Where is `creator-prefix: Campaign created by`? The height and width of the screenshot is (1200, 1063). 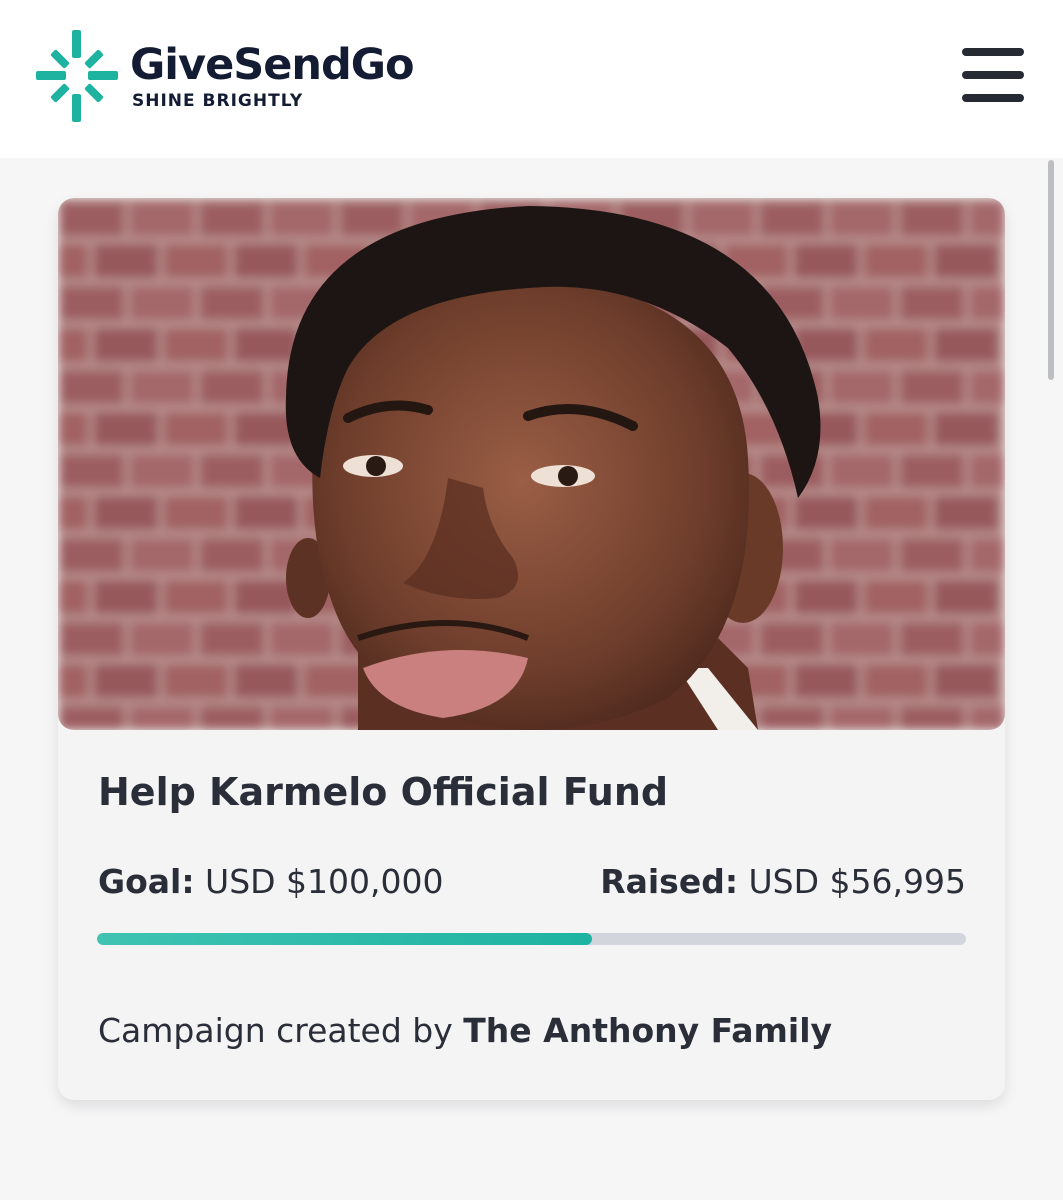
creator-prefix: Campaign created by is located at coordinates (275, 1030).